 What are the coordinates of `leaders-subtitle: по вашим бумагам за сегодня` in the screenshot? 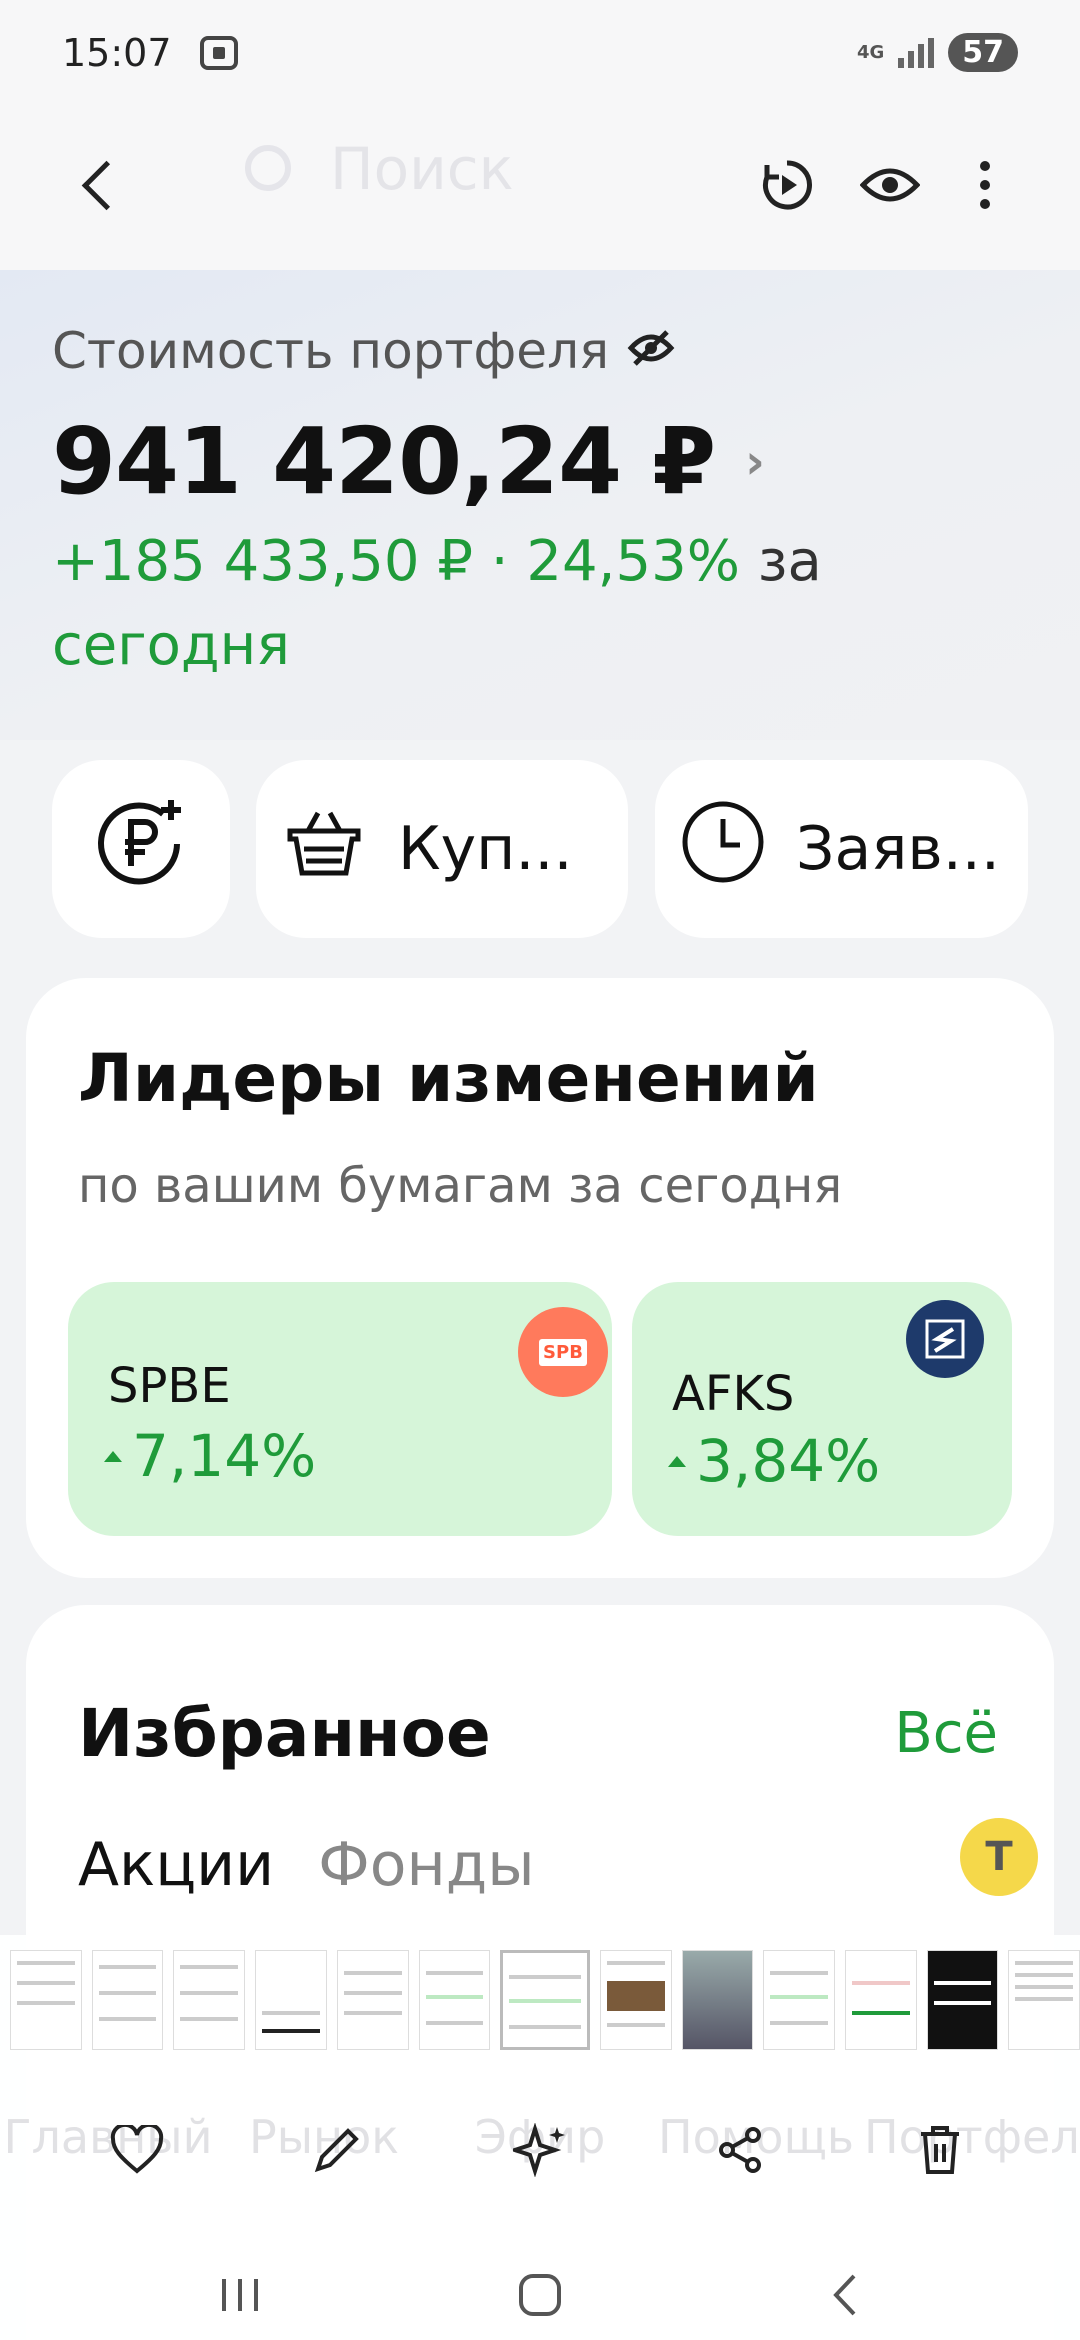 It's located at (460, 1186).